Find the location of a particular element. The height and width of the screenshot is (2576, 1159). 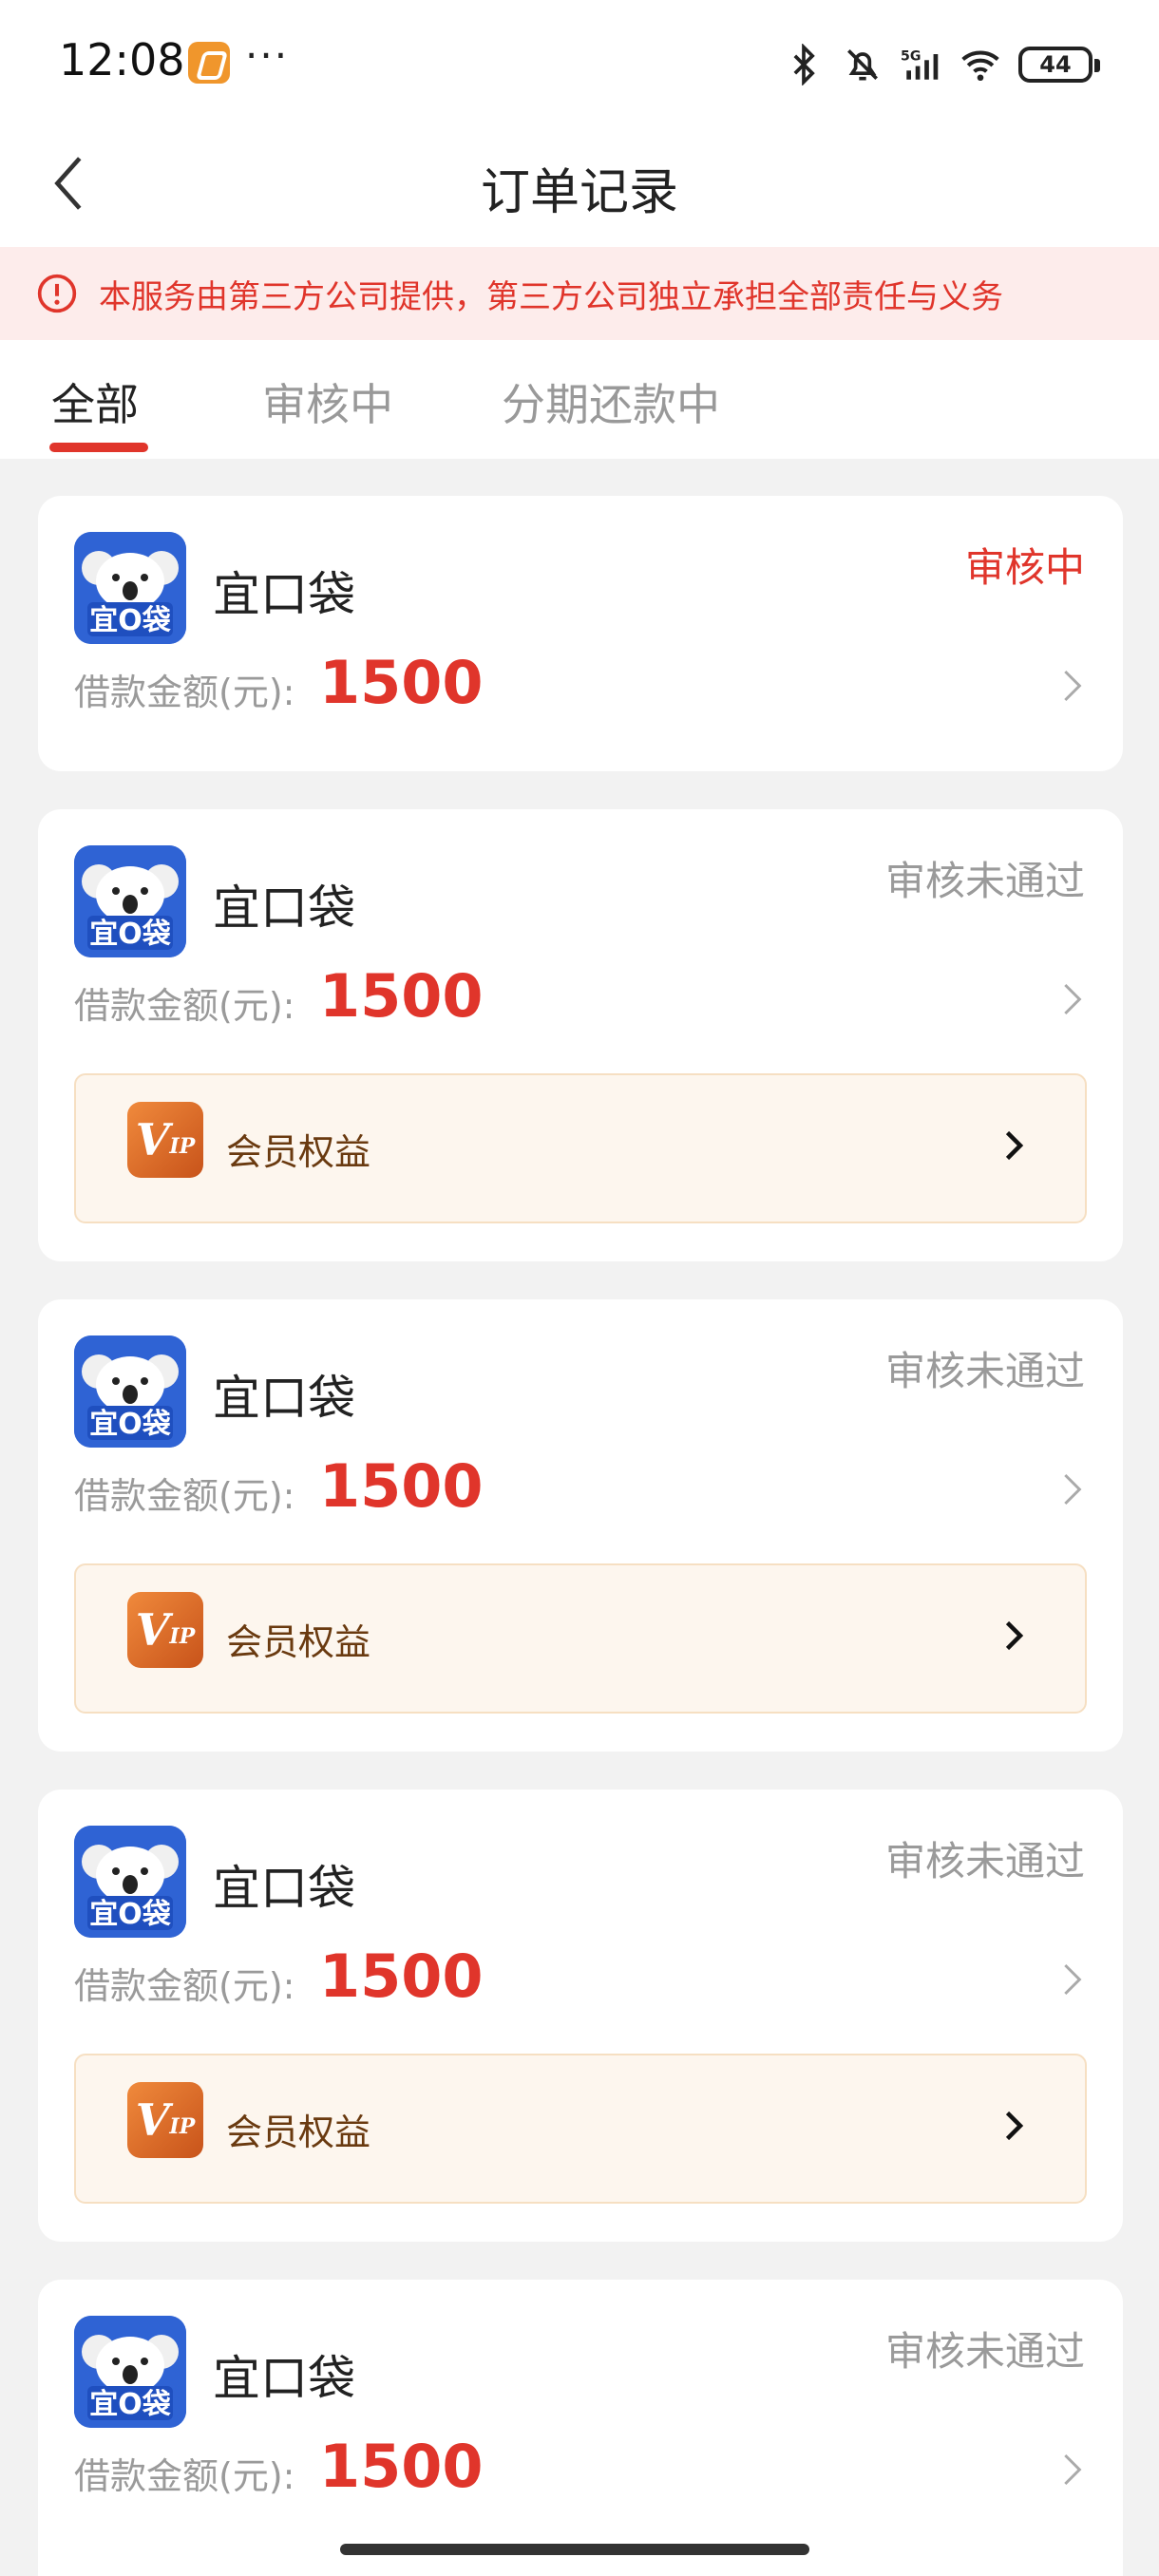

wifi-icon is located at coordinates (980, 66).